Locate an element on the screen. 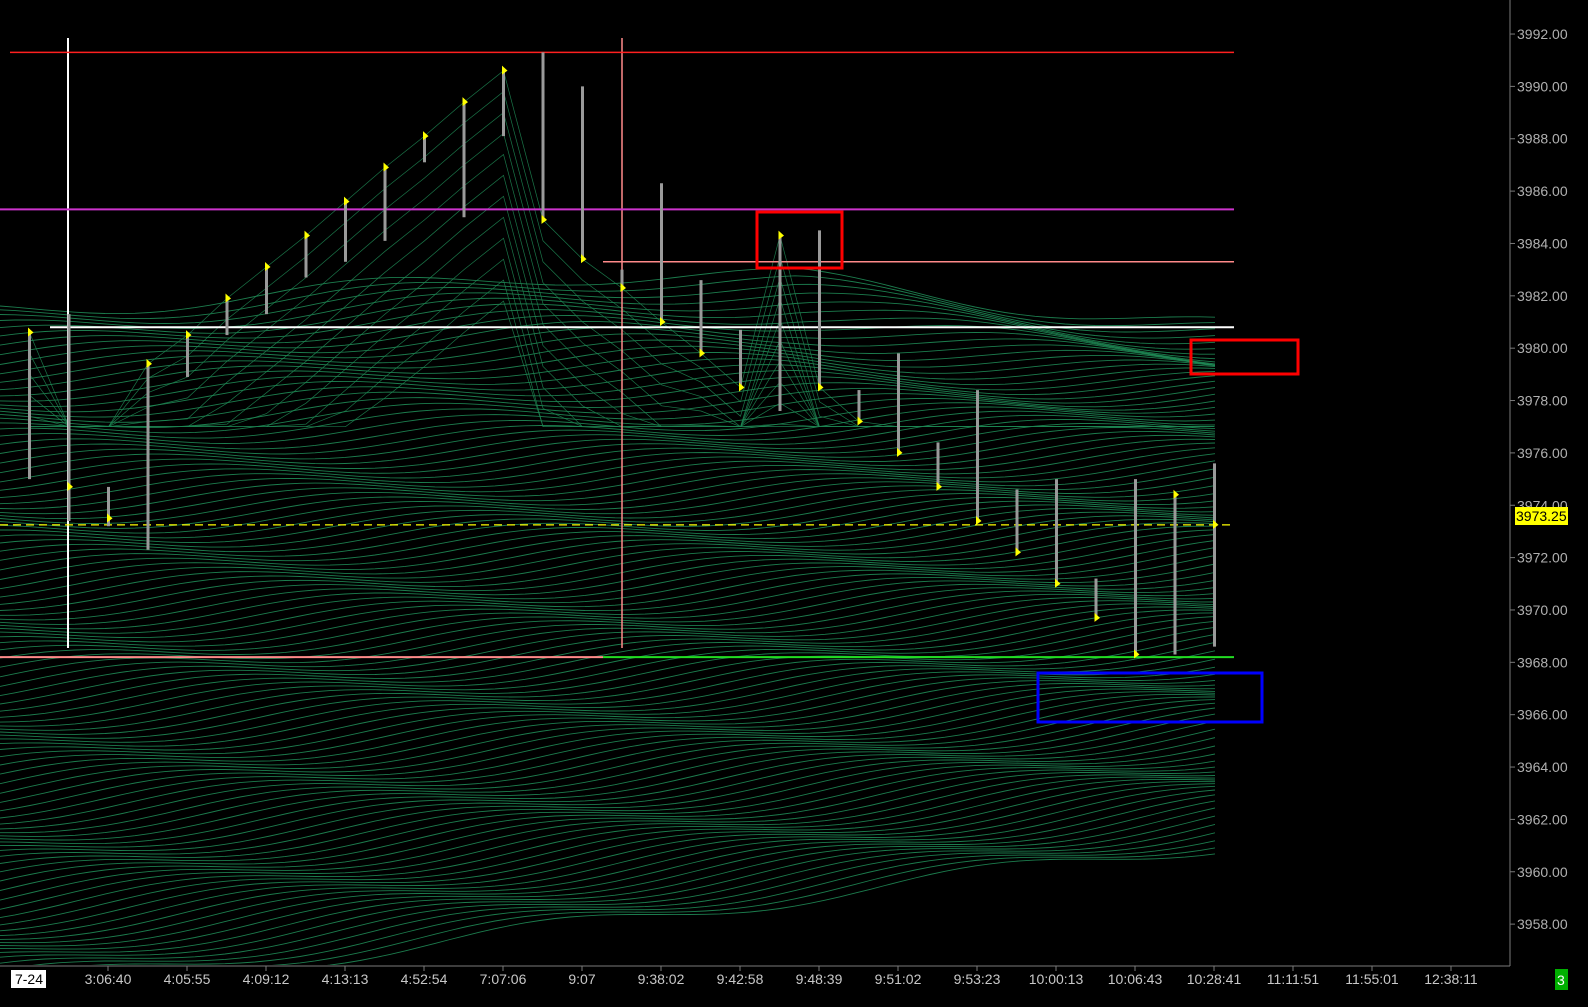 Image resolution: width=1588 pixels, height=1007 pixels. last-price-label: 3973.25 is located at coordinates (1541, 516).